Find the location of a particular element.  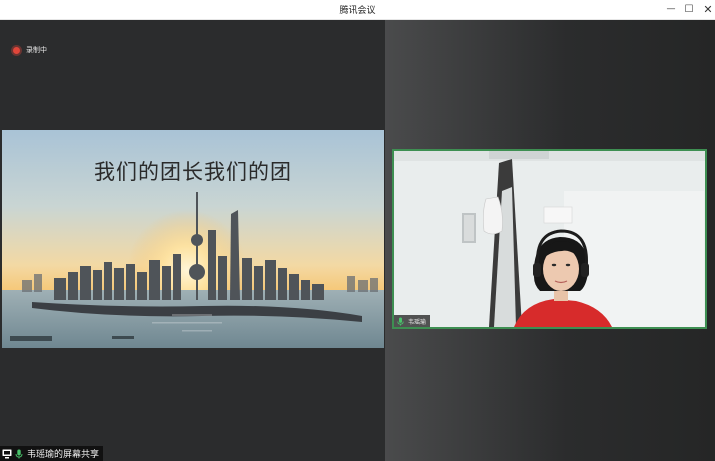

recording-indicator: 录制中 is located at coordinates (30, 50).